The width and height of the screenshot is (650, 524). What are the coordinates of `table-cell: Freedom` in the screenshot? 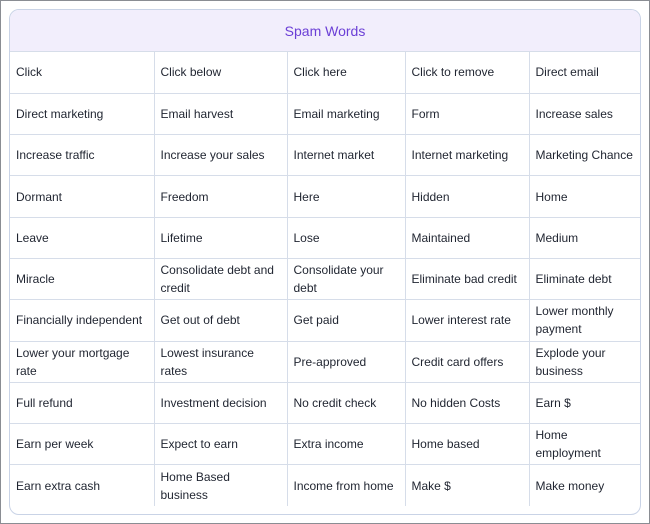 It's located at (221, 196).